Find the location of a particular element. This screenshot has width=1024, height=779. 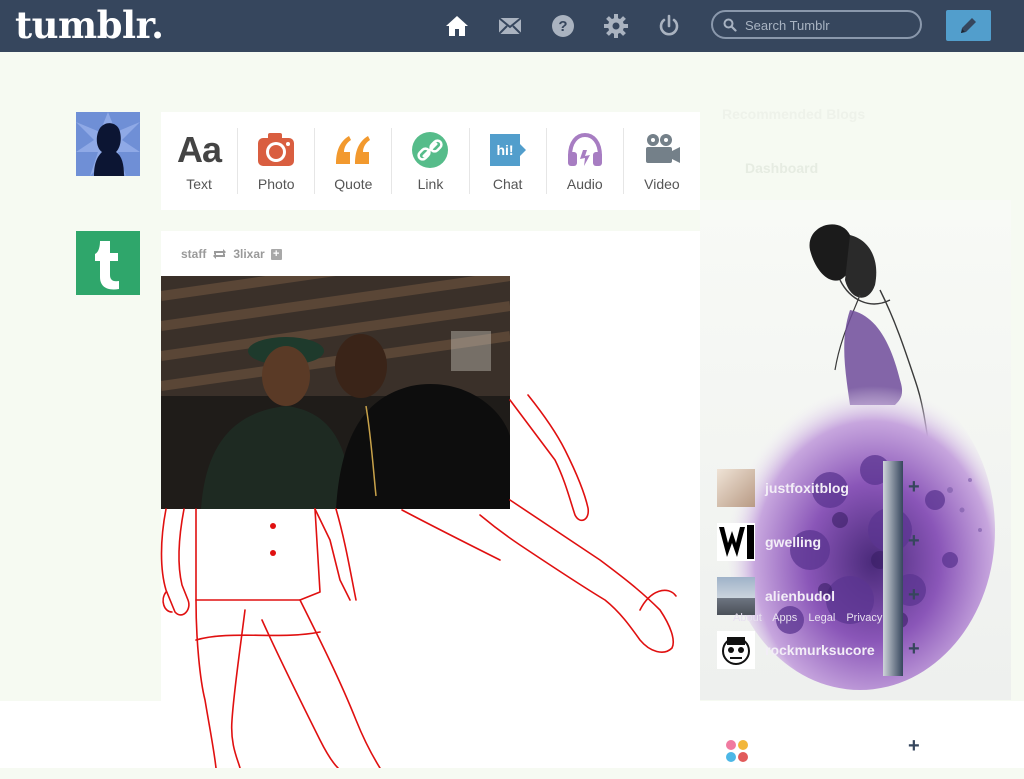

pencil-icon is located at coordinates (968, 25).